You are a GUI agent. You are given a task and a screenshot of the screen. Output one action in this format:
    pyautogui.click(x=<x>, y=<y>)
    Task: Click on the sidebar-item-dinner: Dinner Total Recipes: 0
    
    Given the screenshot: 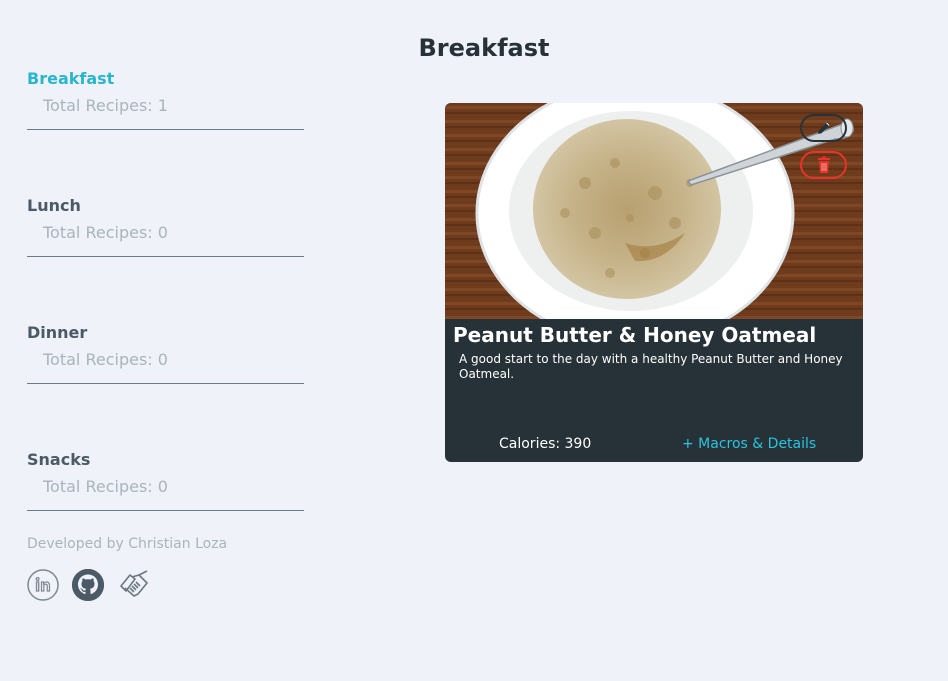 What is the action you would take?
    pyautogui.click(x=165, y=383)
    